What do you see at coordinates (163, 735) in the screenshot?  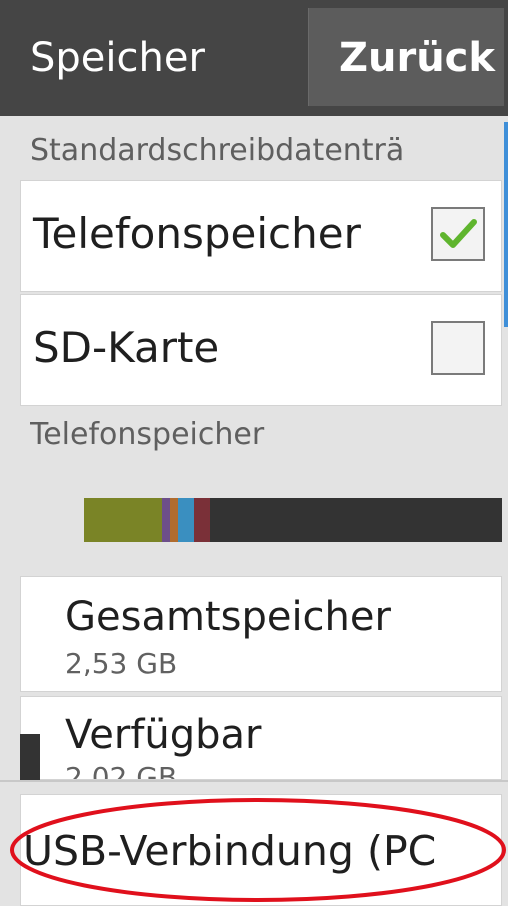 I see `available-storage-label: Verfügbar` at bounding box center [163, 735].